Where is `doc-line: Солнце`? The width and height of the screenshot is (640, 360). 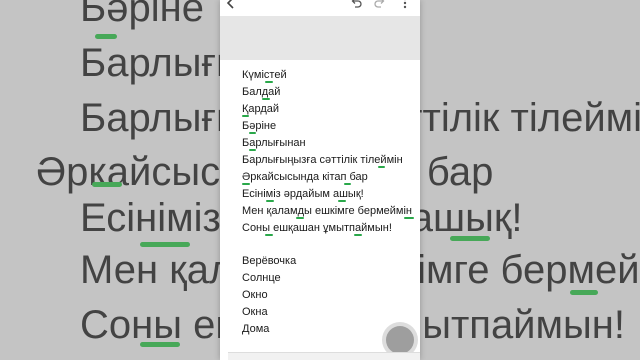 doc-line: Солнце is located at coordinates (261, 278).